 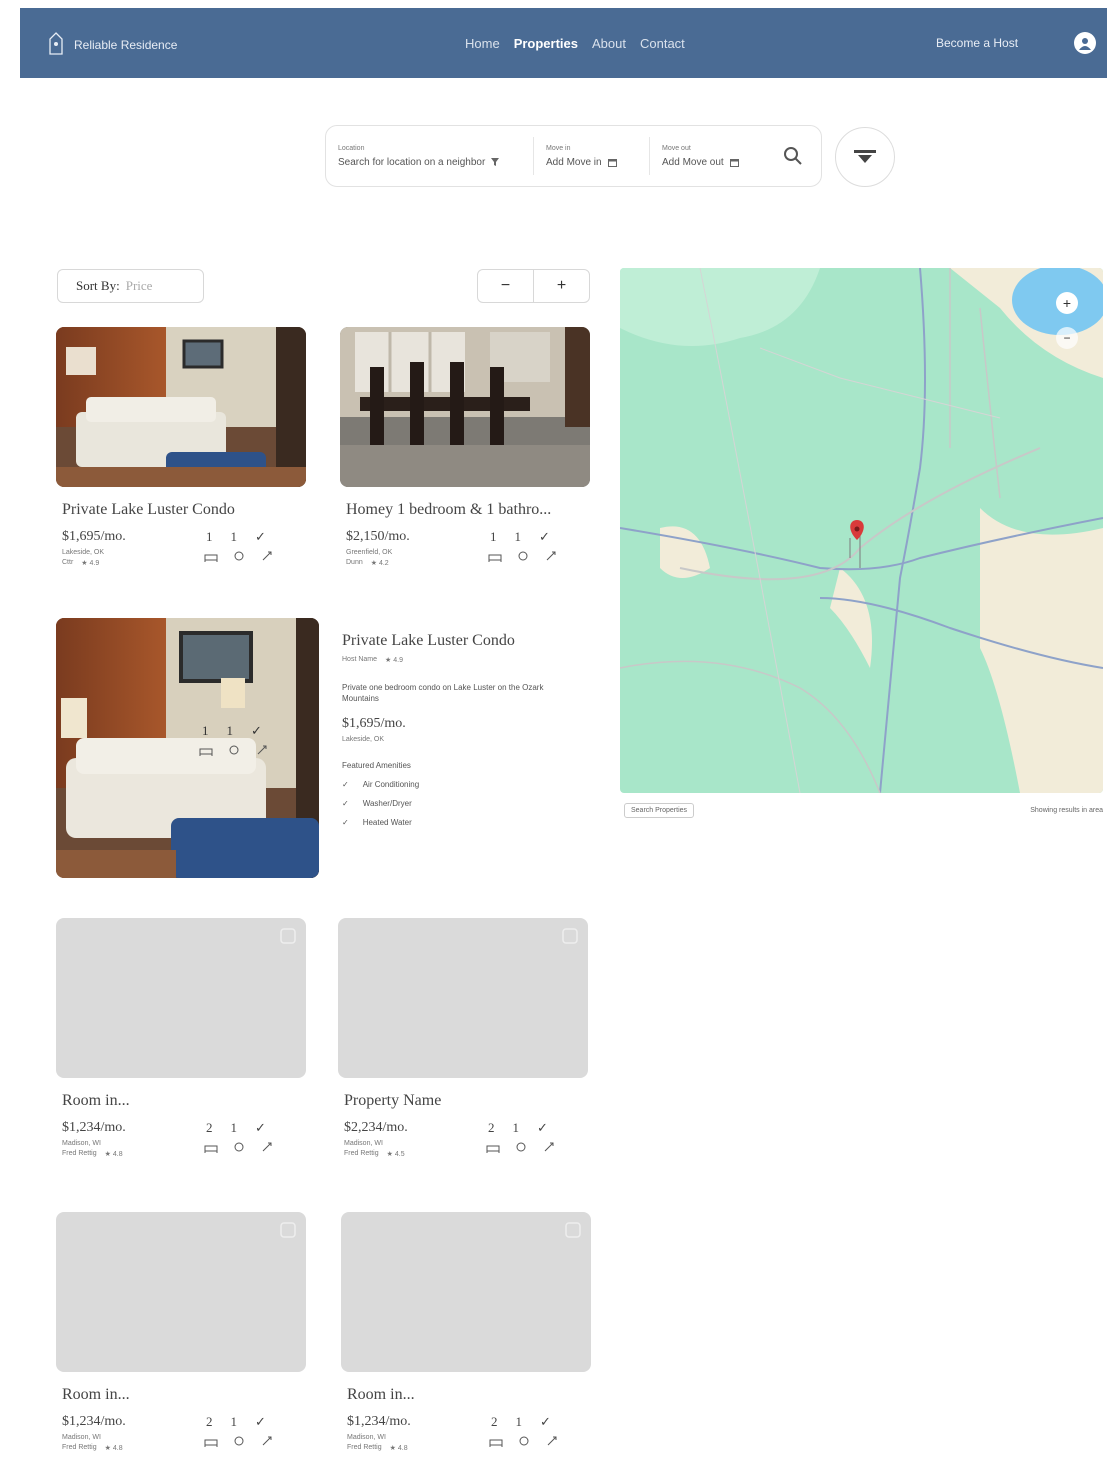 I want to click on amenity-item: ✓ Air Conditioning, so click(x=381, y=785).